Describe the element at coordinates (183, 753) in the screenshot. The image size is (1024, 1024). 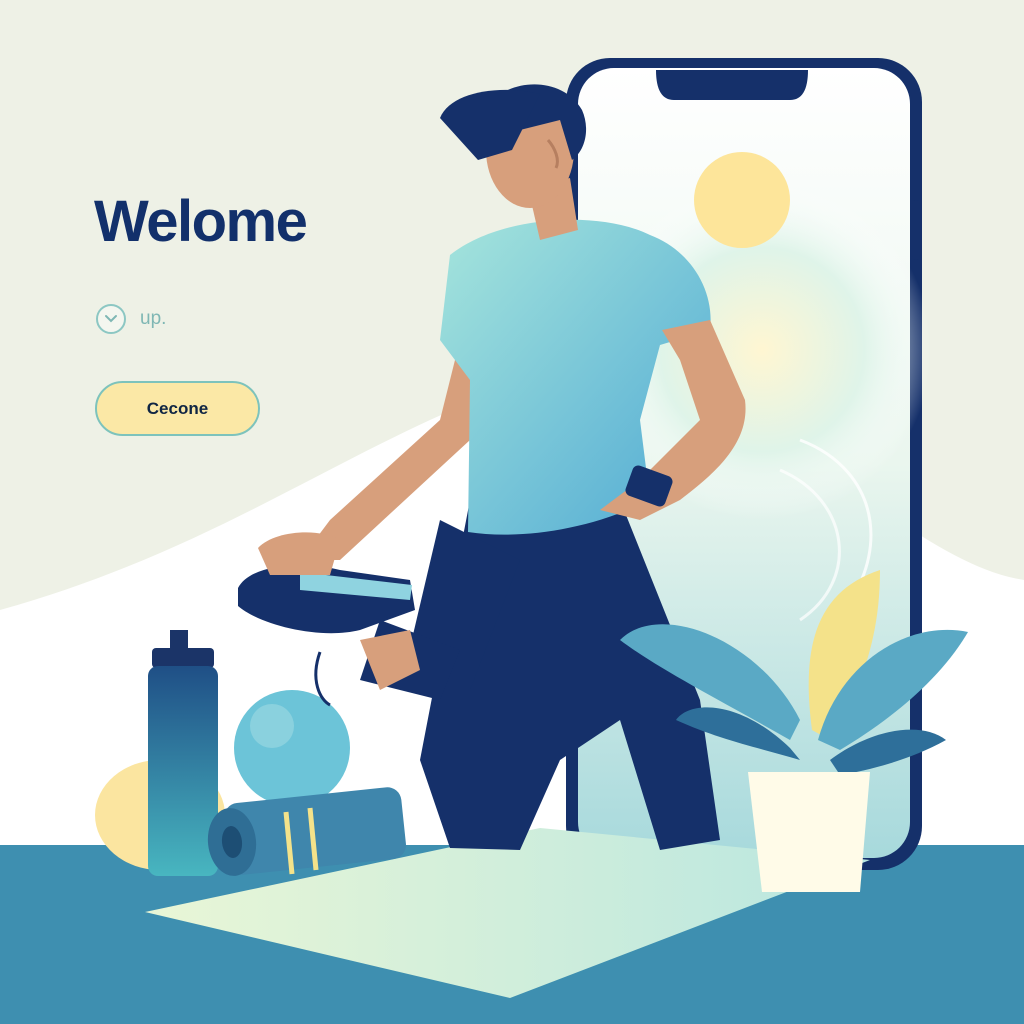
I see `water-bottle` at that location.